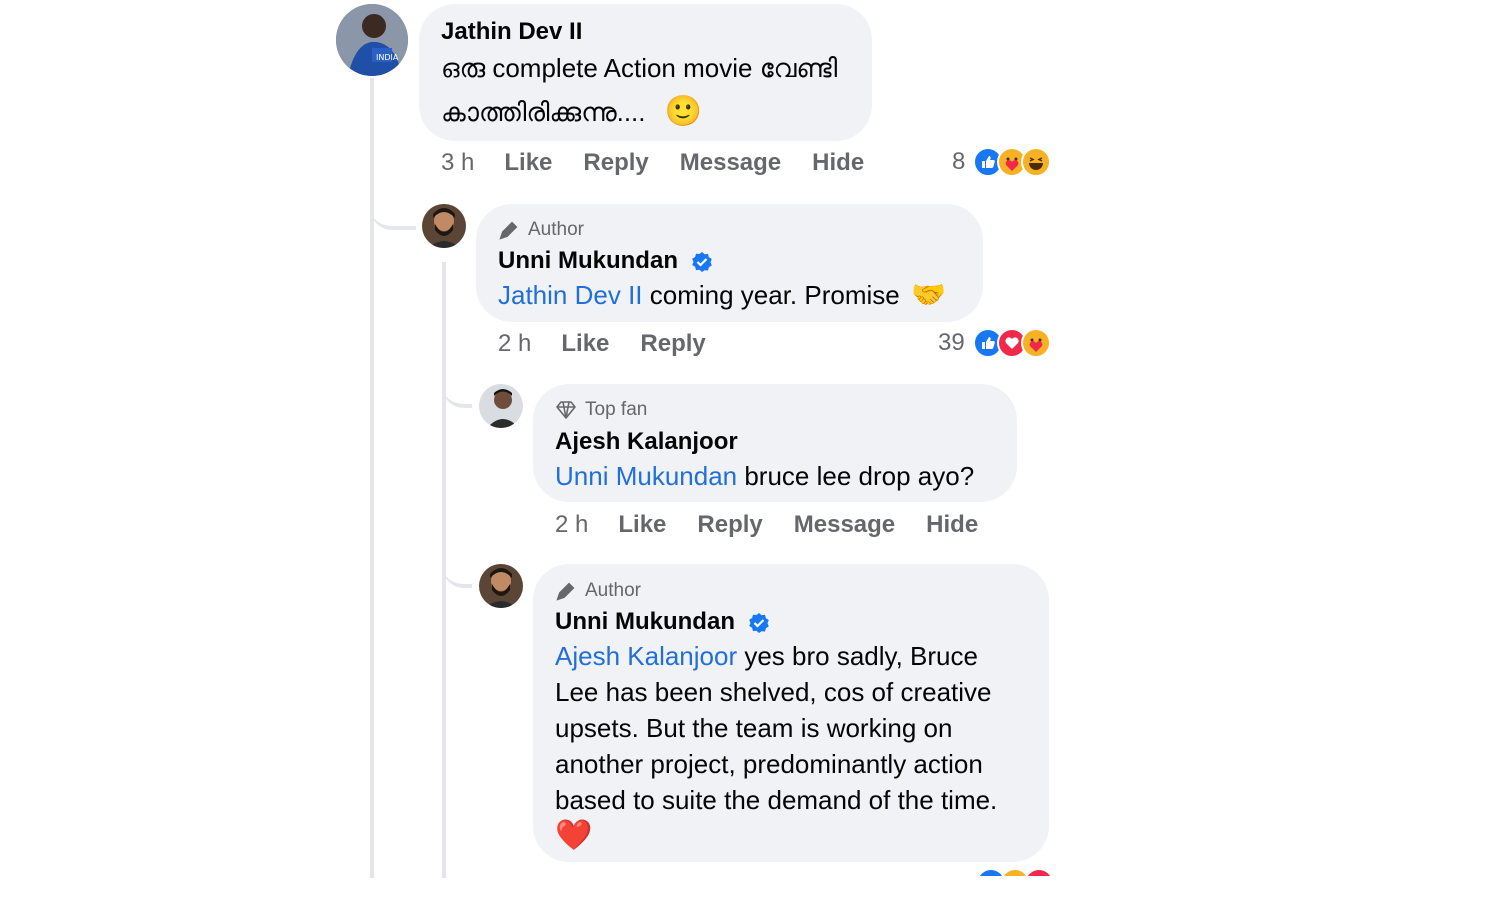 This screenshot has height=900, width=1500. I want to click on comment-text: Unni Mukundan bruce lee drop ayo?, so click(764, 476).